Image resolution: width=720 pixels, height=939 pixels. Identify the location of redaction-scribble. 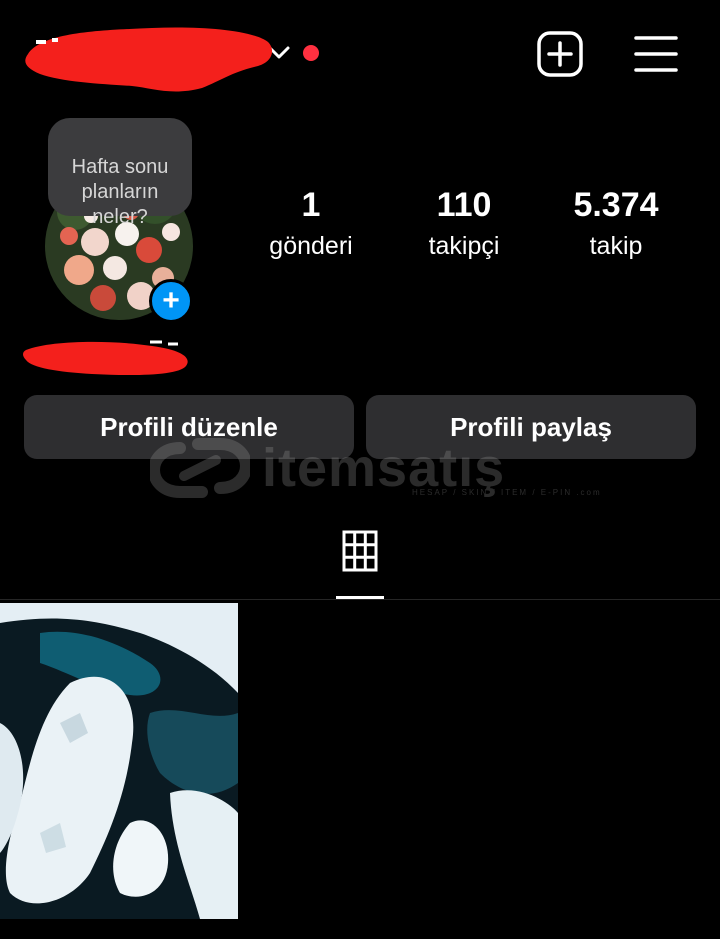
(149, 59).